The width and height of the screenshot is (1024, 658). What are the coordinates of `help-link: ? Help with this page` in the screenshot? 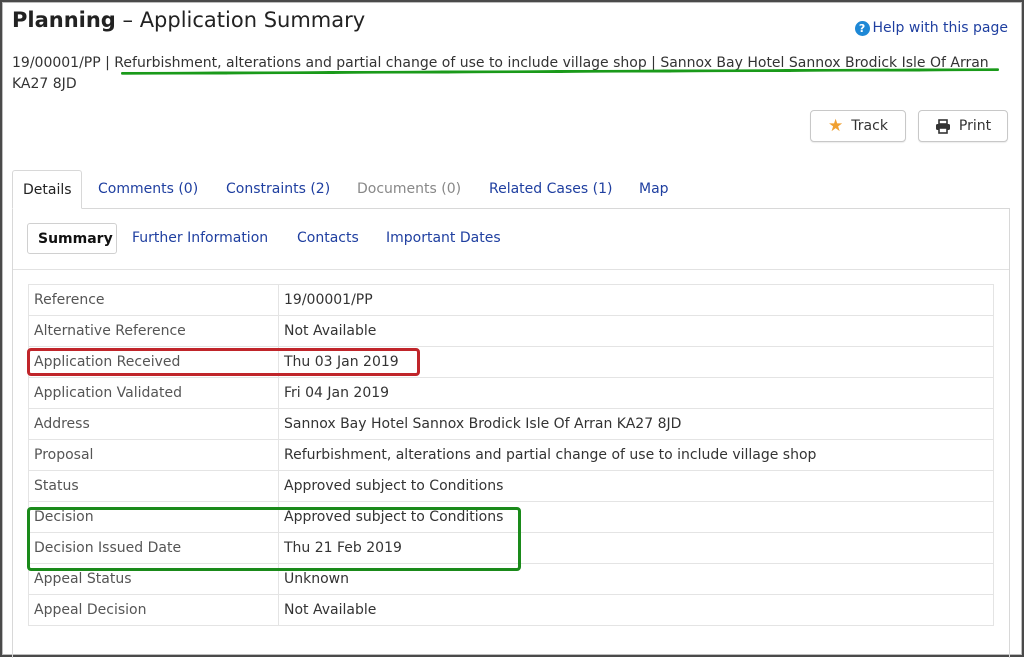 It's located at (931, 28).